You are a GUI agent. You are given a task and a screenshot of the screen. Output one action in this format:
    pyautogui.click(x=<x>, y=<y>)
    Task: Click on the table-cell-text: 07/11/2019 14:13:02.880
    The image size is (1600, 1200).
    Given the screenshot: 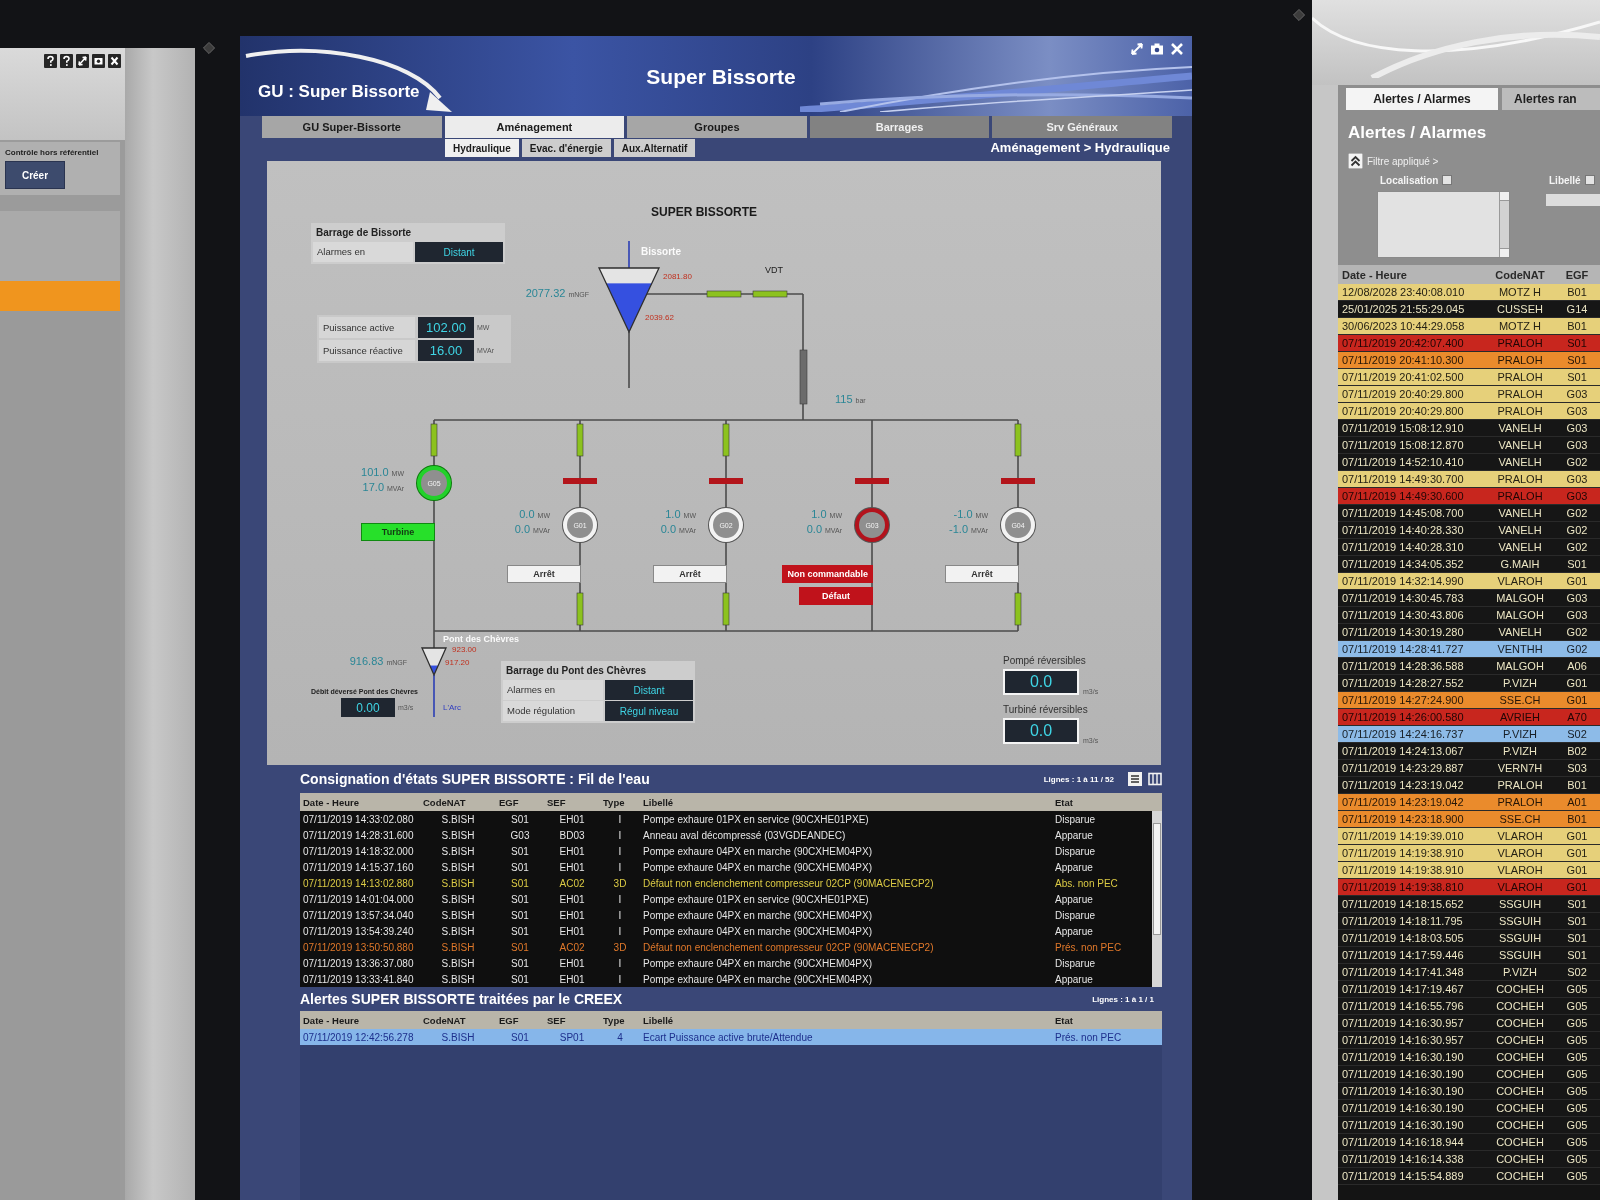 What is the action you would take?
    pyautogui.click(x=358, y=883)
    